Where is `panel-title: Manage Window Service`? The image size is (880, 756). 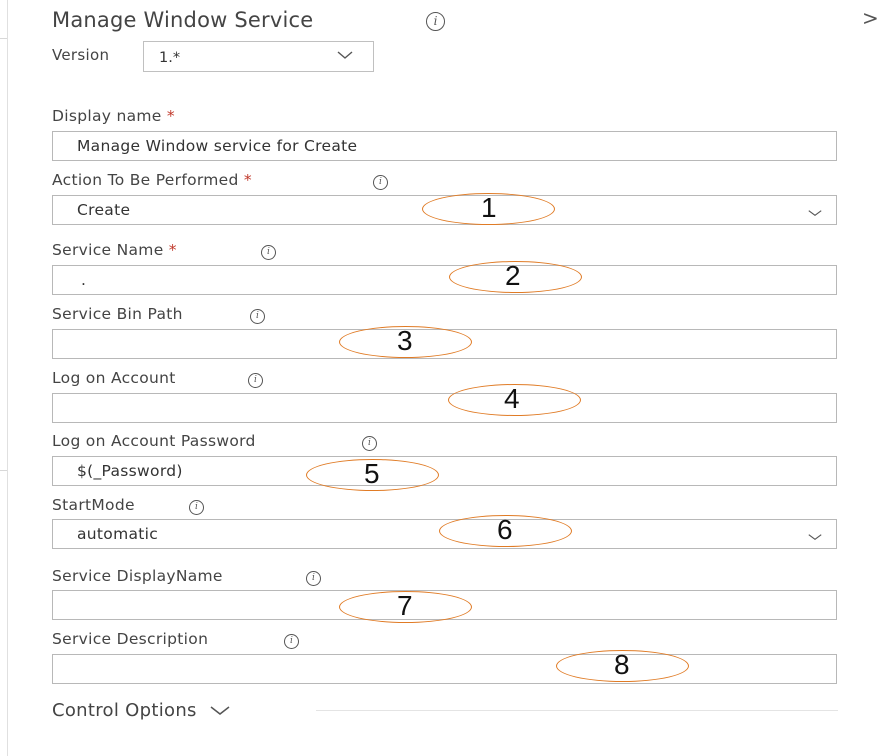
panel-title: Manage Window Service is located at coordinates (183, 20).